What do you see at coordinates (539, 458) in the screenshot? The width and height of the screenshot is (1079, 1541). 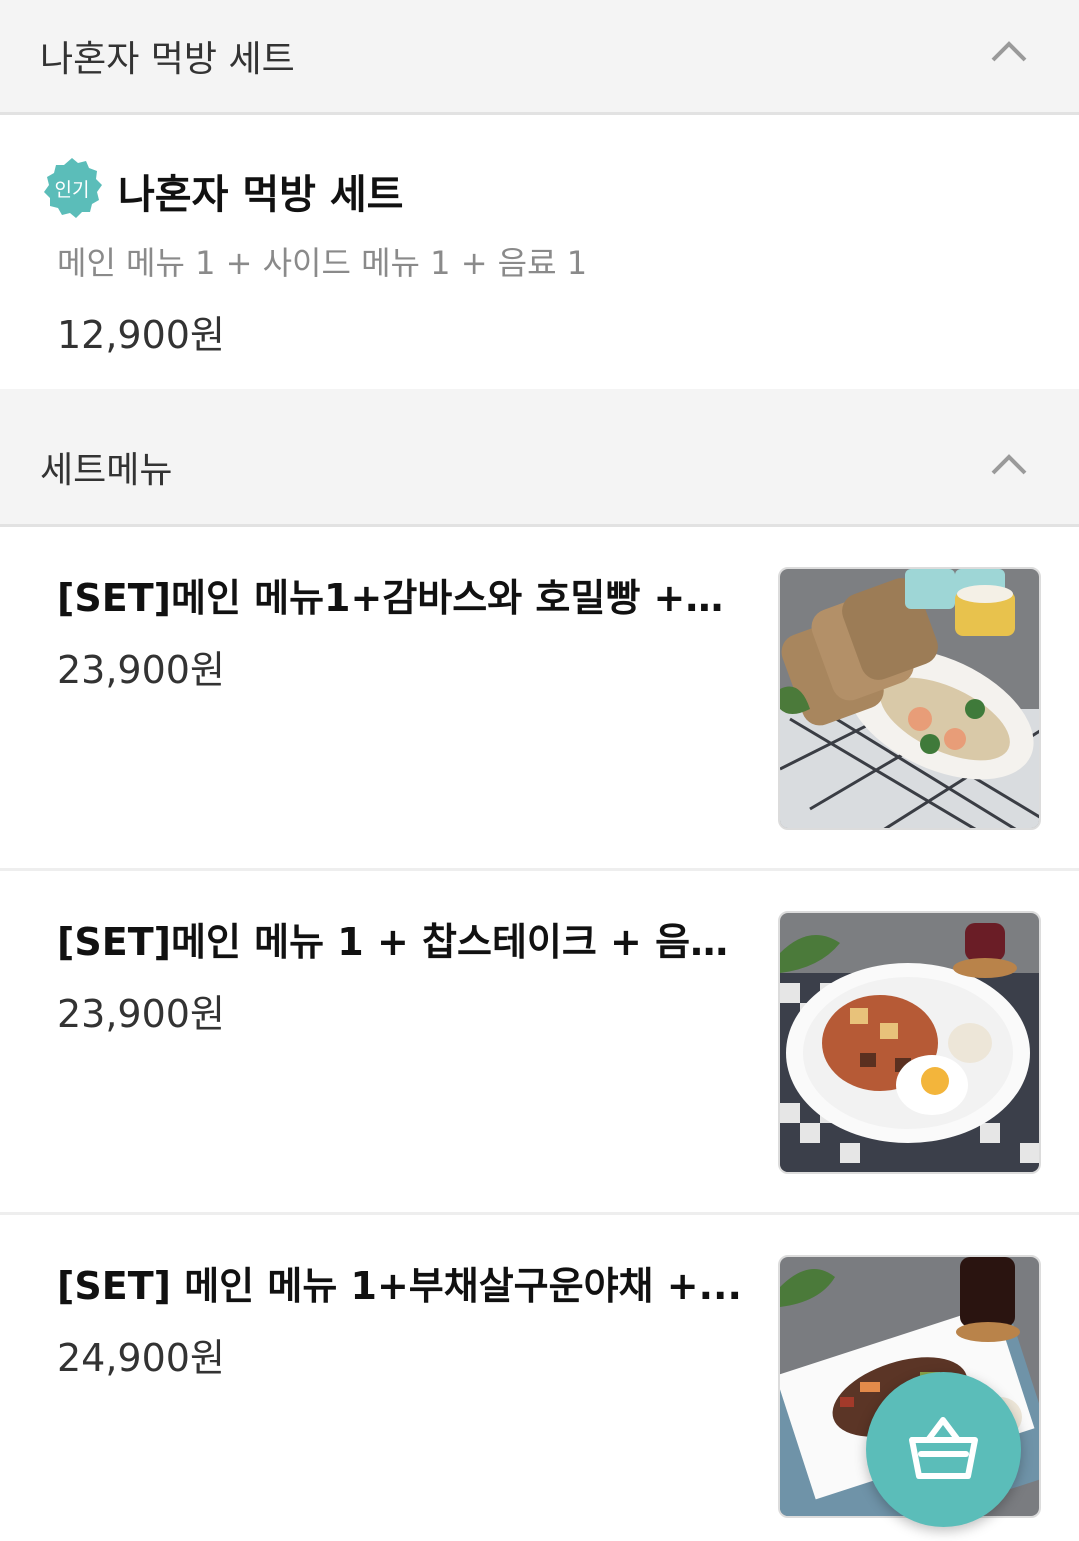 I see `set-menu-section-header: 세트메뉴` at bounding box center [539, 458].